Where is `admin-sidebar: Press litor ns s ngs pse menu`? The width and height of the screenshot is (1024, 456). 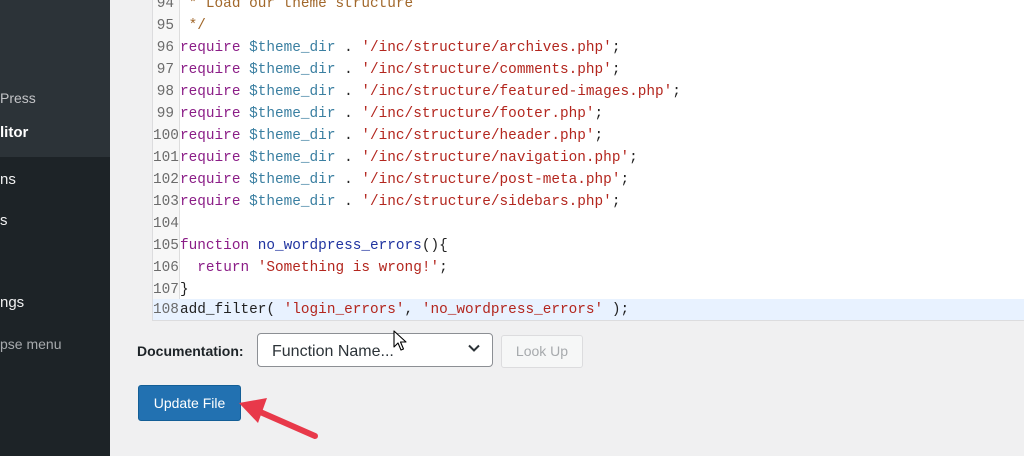
admin-sidebar: Press litor ns s ngs pse menu is located at coordinates (55, 228).